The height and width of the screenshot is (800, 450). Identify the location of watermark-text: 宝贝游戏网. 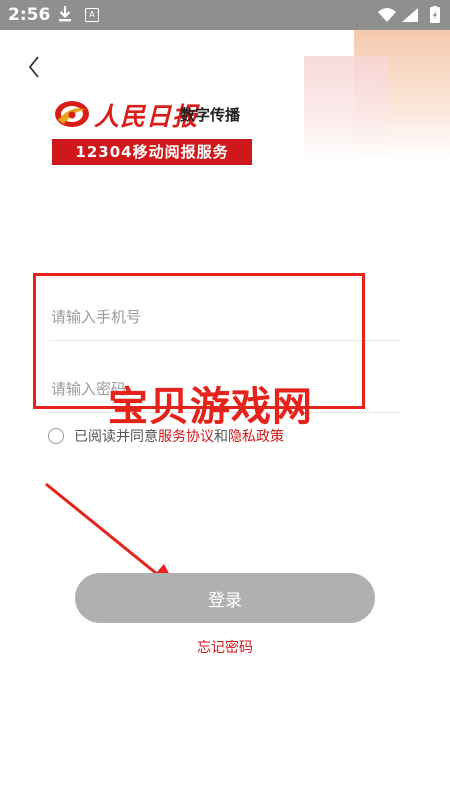
(210, 407).